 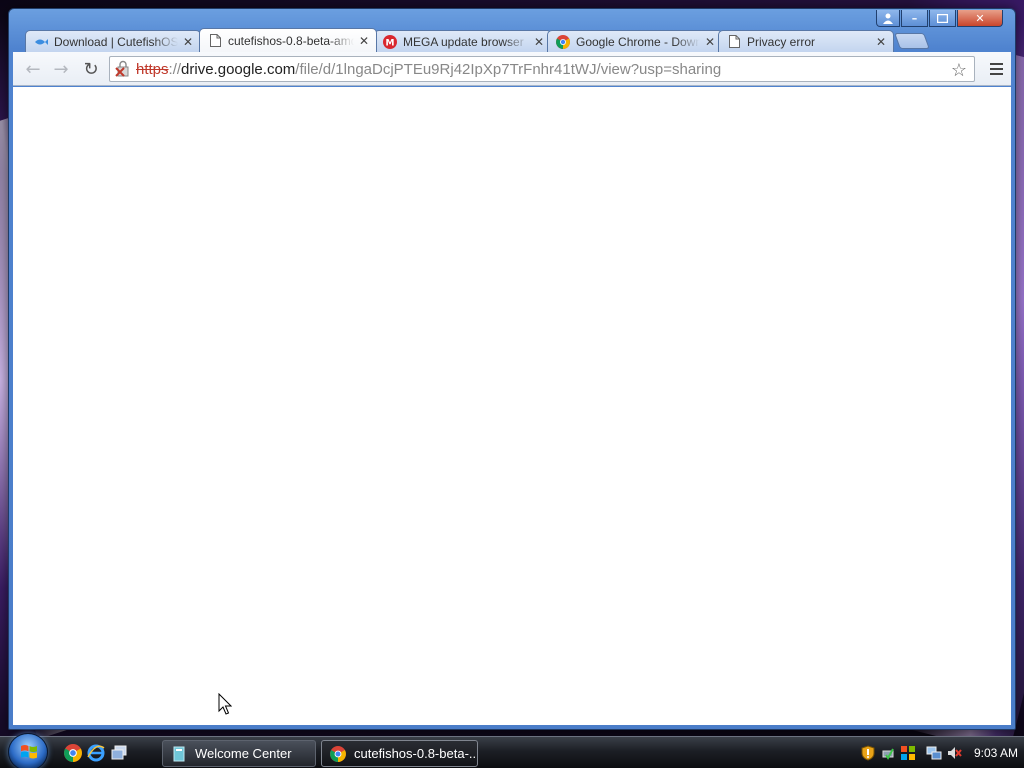 I want to click on profile-button, so click(x=888, y=18).